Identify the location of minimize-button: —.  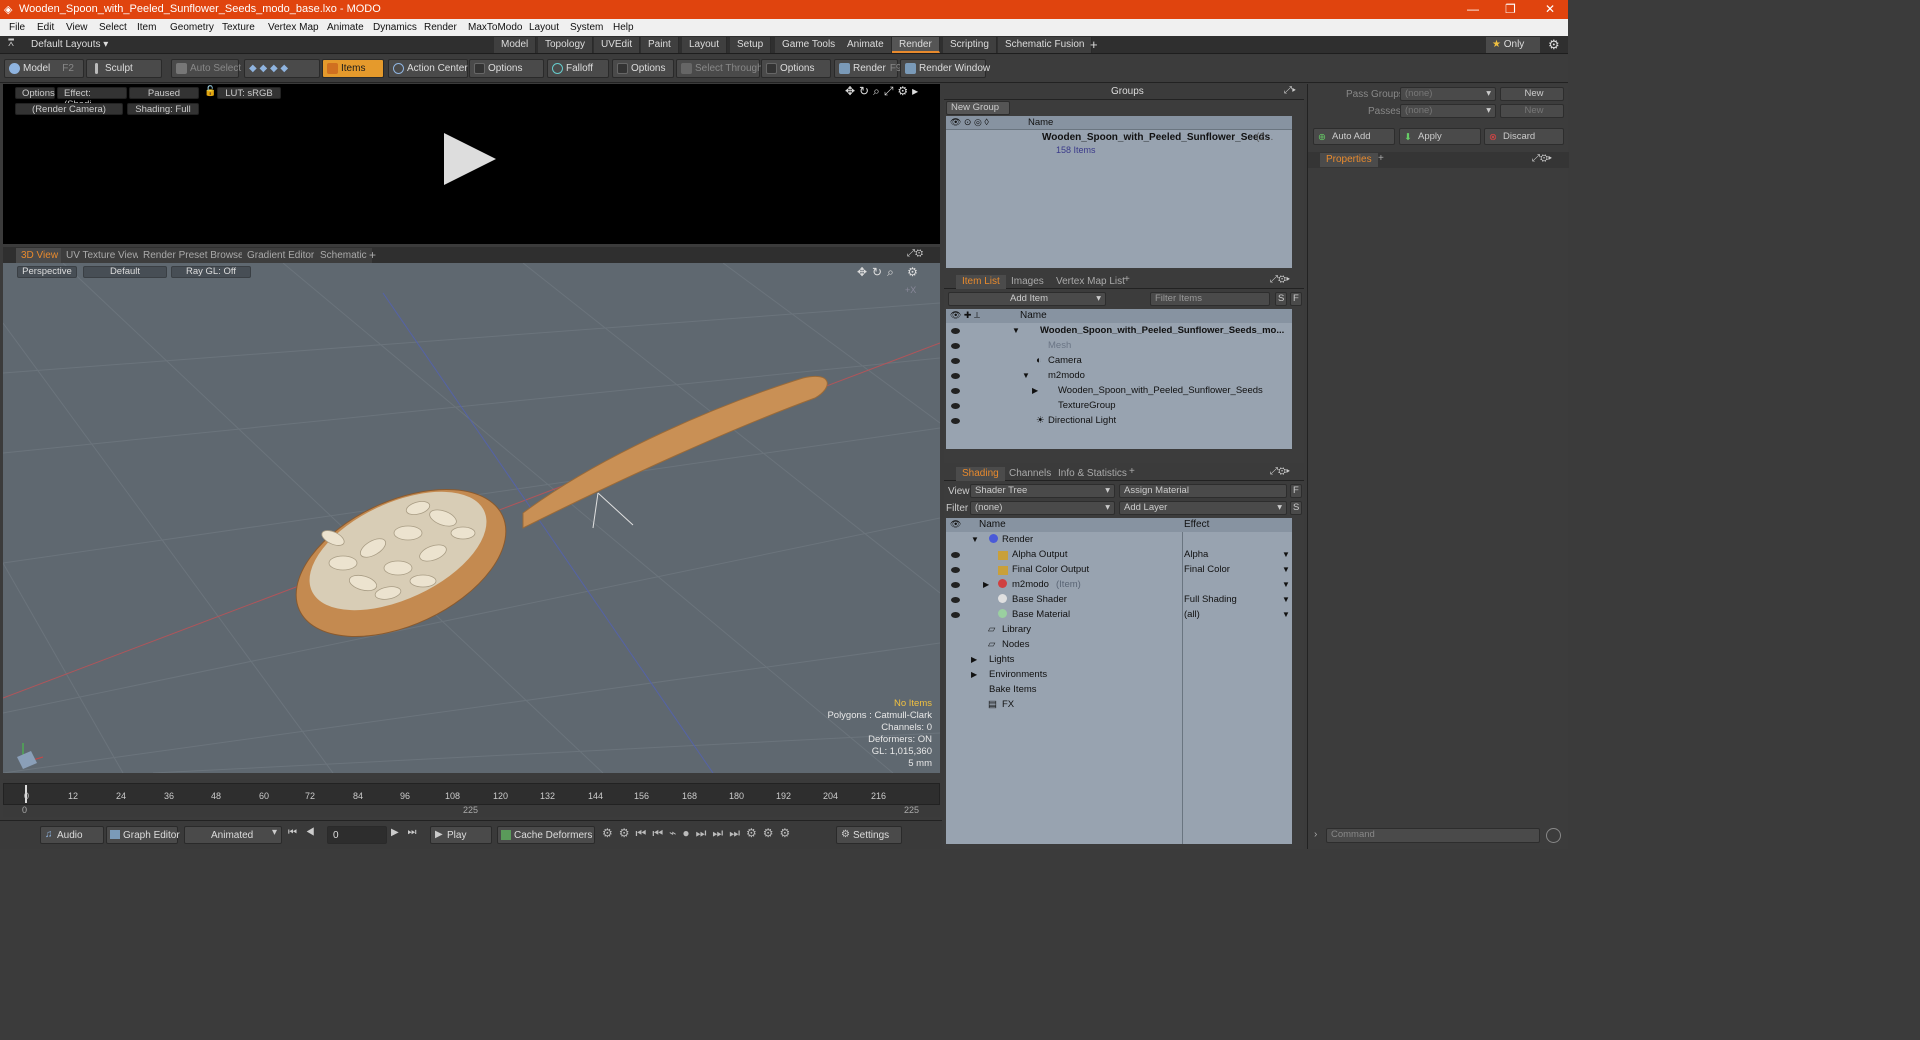
(1473, 9).